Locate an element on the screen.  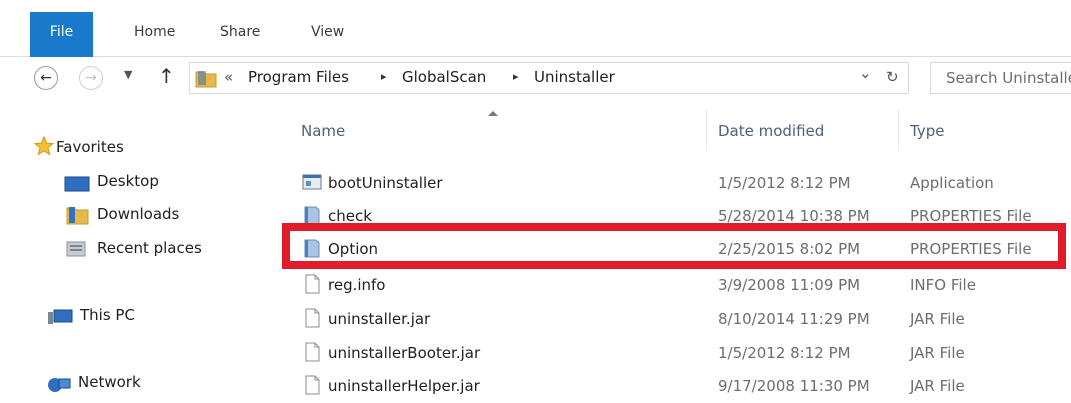
address-dropdown-icon: ⌄ is located at coordinates (865, 73).